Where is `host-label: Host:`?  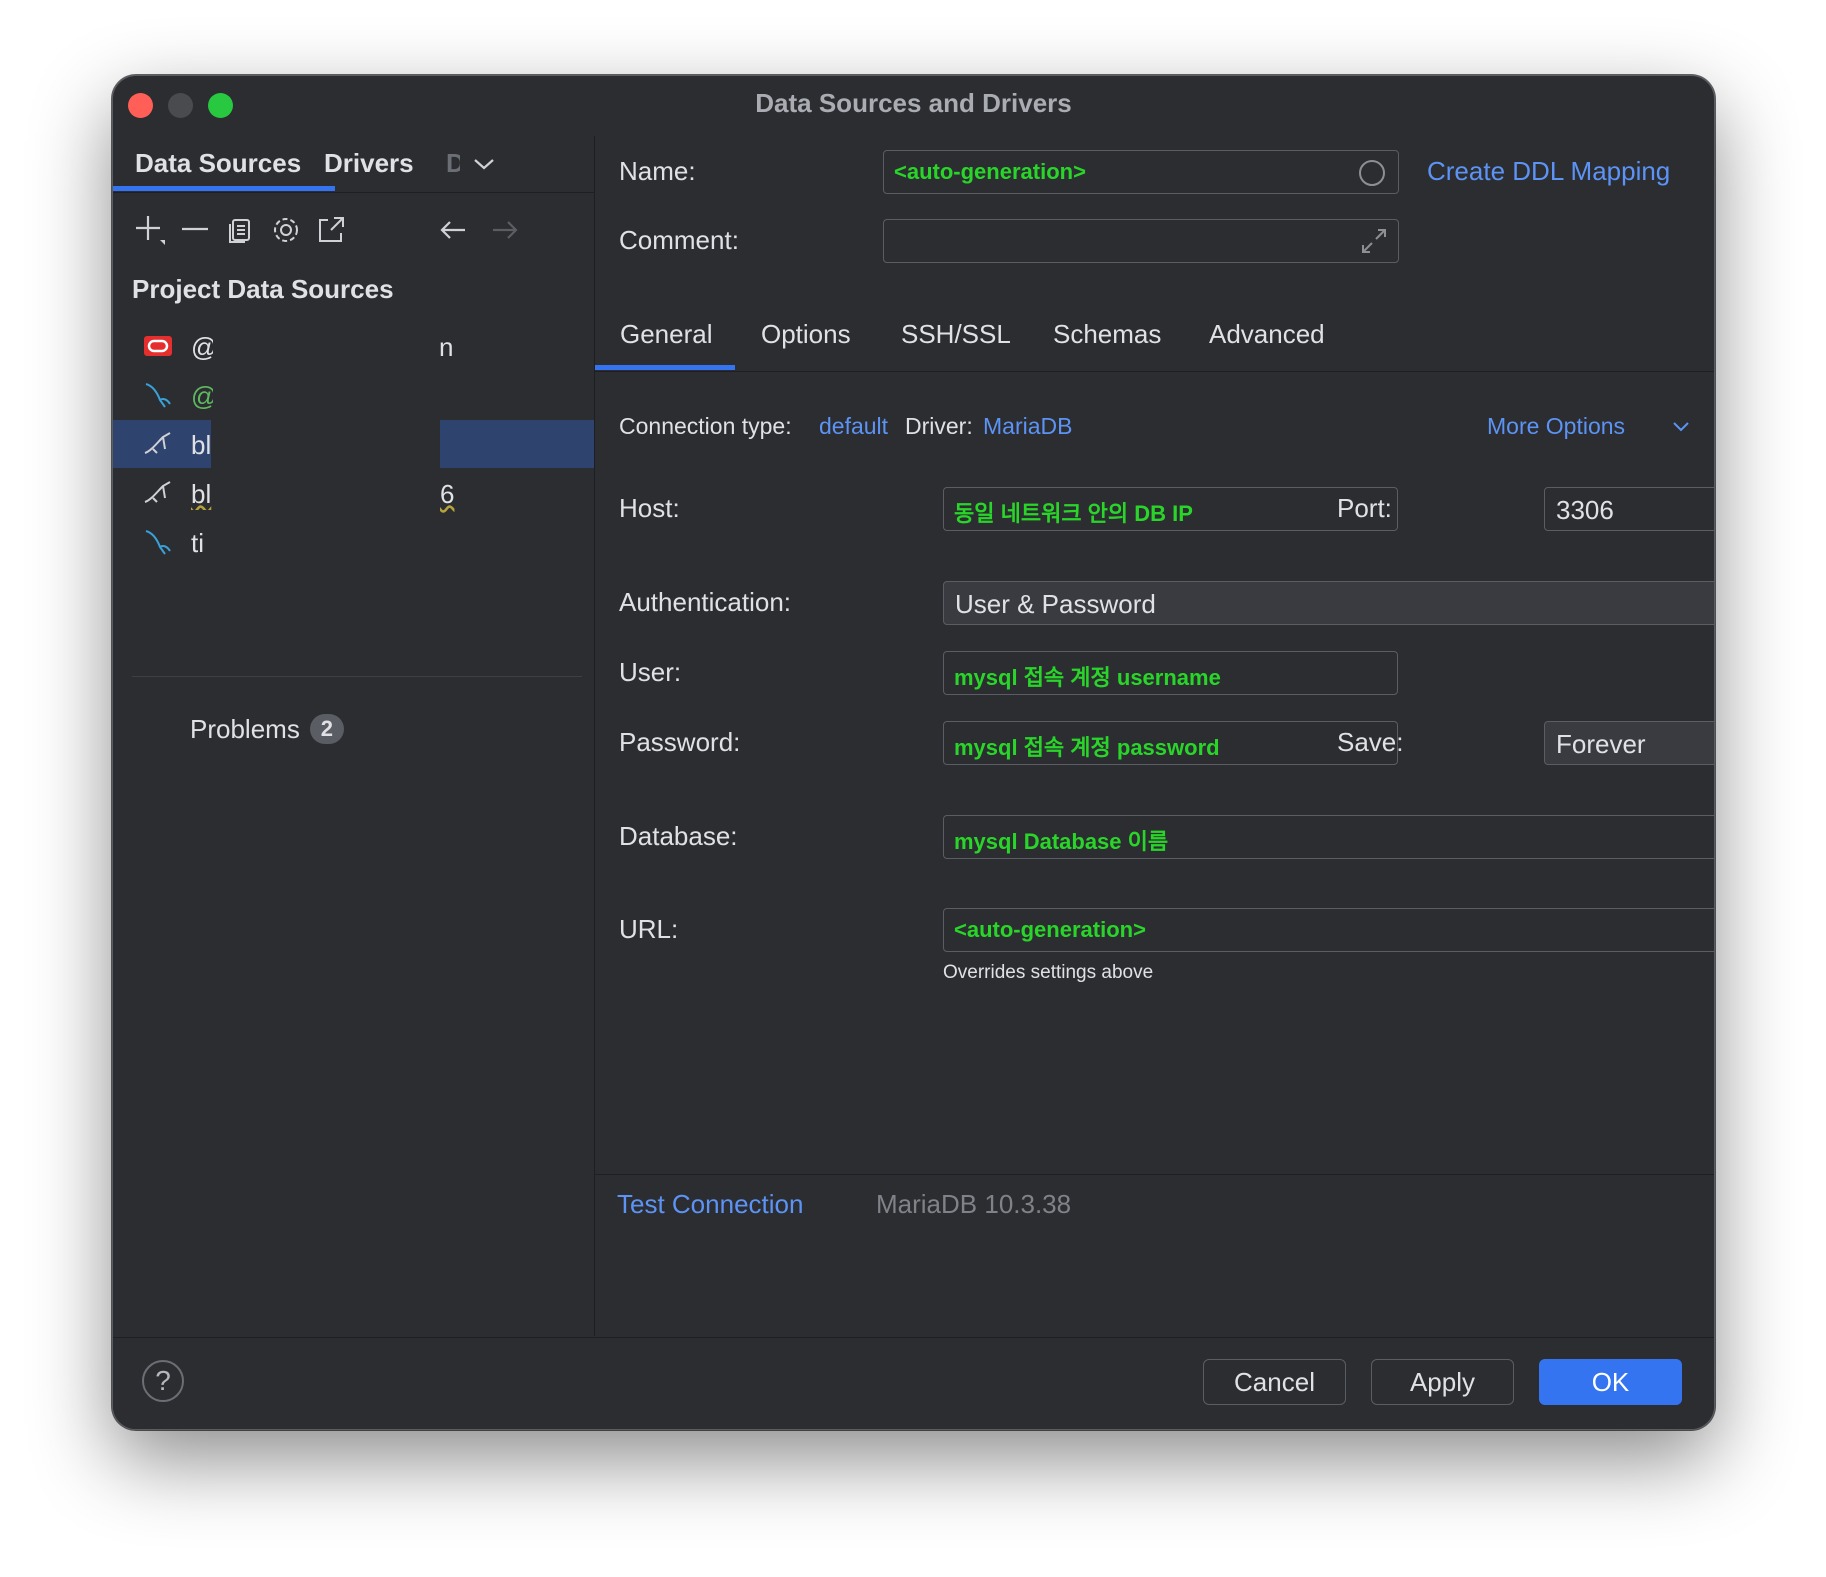 host-label: Host: is located at coordinates (649, 508).